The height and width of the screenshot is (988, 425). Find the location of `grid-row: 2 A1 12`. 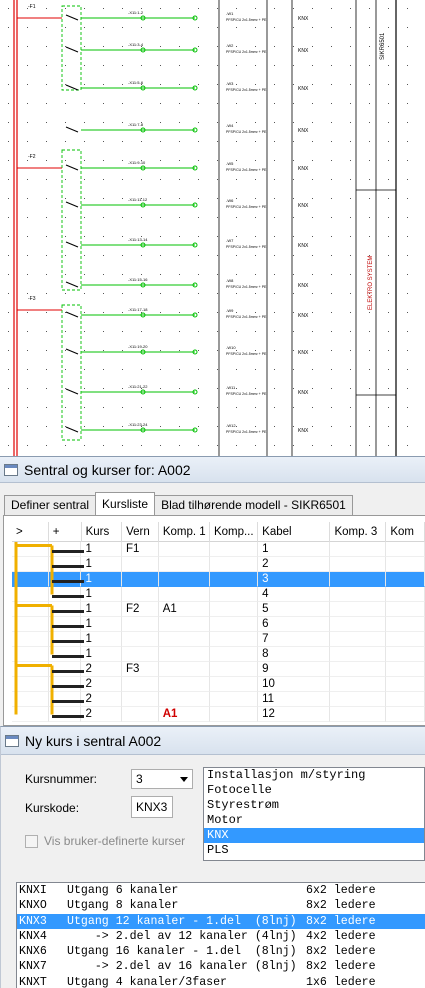

grid-row: 2 A1 12 is located at coordinates (218, 714).